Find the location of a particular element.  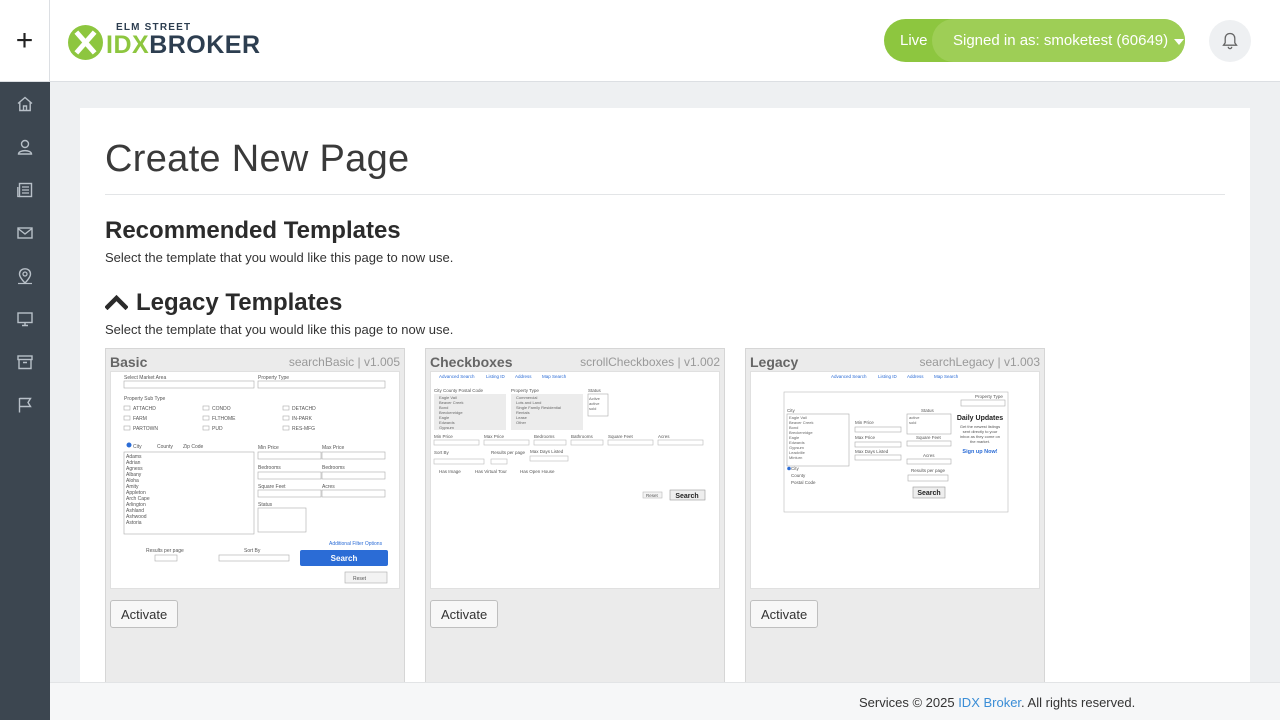

sidebar-item-account is located at coordinates (25, 146).